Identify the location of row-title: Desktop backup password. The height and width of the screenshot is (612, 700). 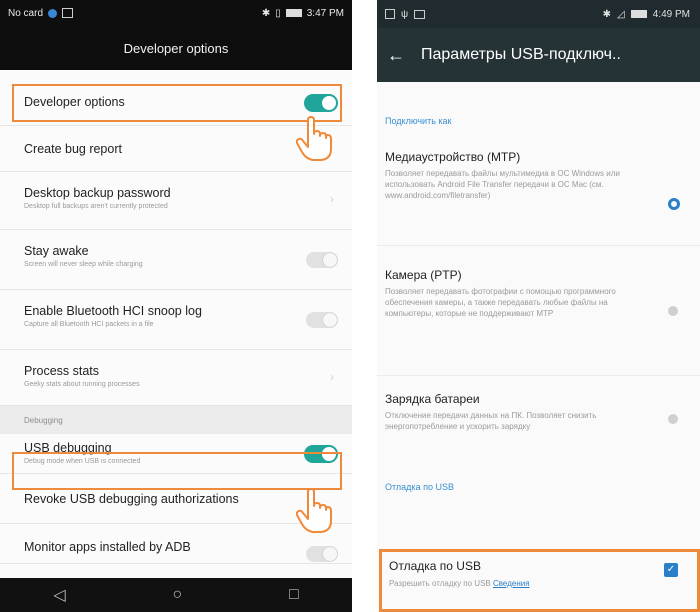
(97, 193).